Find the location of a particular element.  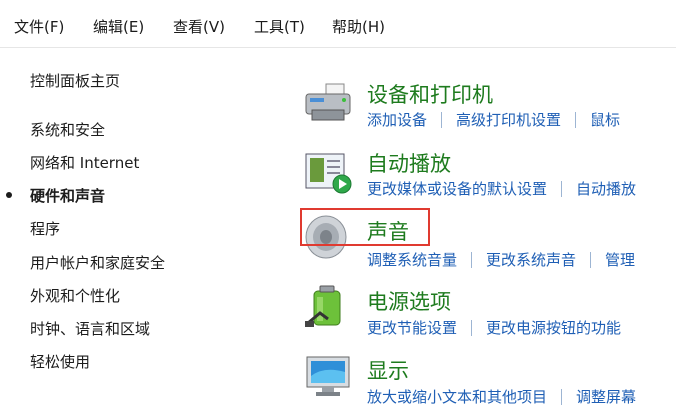

sidebar-item-ease-of-access: 轻松使用 is located at coordinates (60, 361).